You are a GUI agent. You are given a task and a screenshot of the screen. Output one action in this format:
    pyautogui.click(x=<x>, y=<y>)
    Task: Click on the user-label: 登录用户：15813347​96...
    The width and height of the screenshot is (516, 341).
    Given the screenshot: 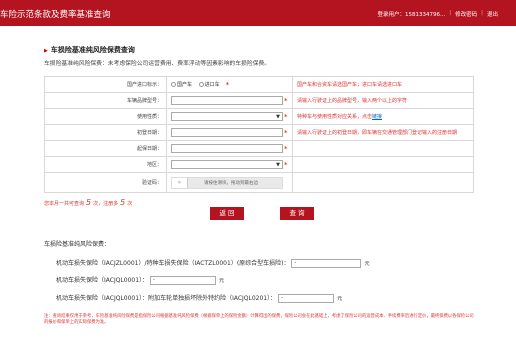 What is the action you would take?
    pyautogui.click(x=411, y=15)
    